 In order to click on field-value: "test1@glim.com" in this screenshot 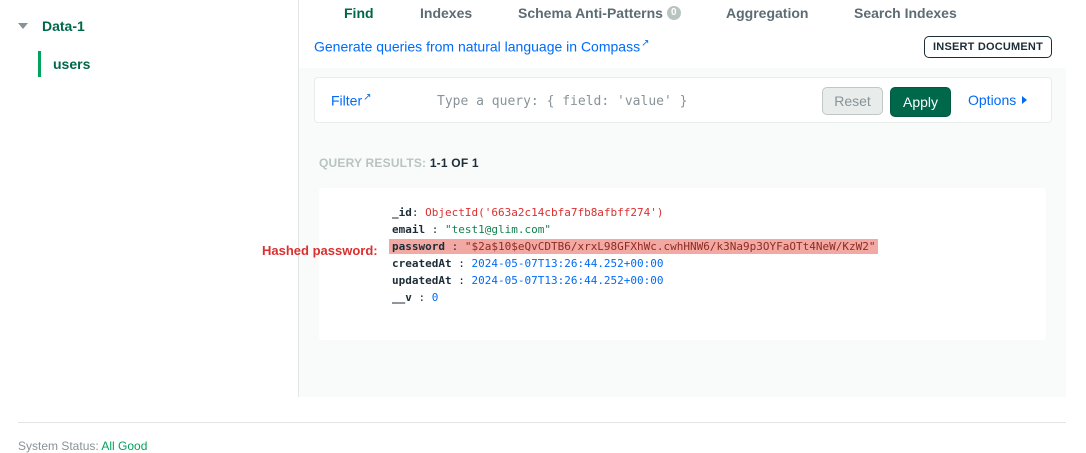, I will do `click(498, 229)`.